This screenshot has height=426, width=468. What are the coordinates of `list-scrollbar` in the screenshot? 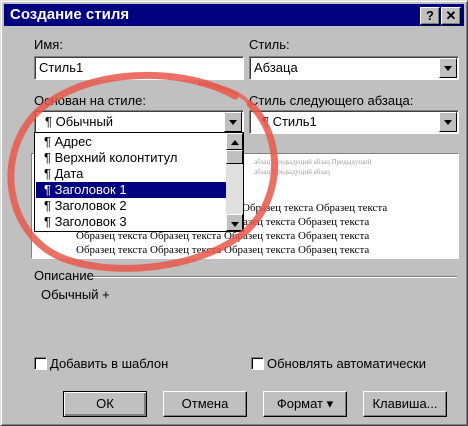 It's located at (234, 182).